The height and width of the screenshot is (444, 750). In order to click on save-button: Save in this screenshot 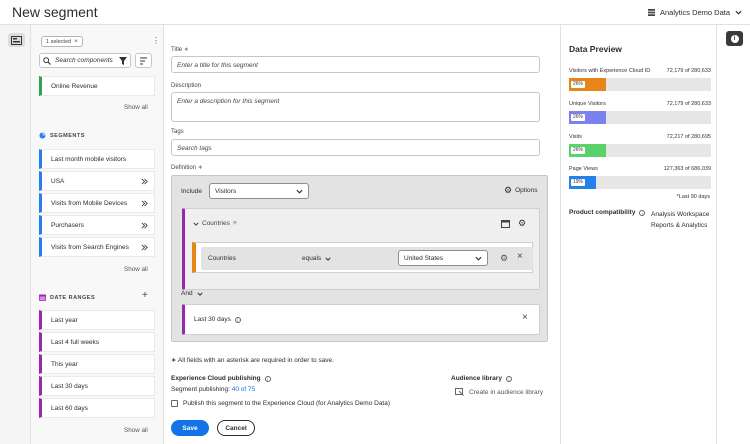, I will do `click(190, 428)`.